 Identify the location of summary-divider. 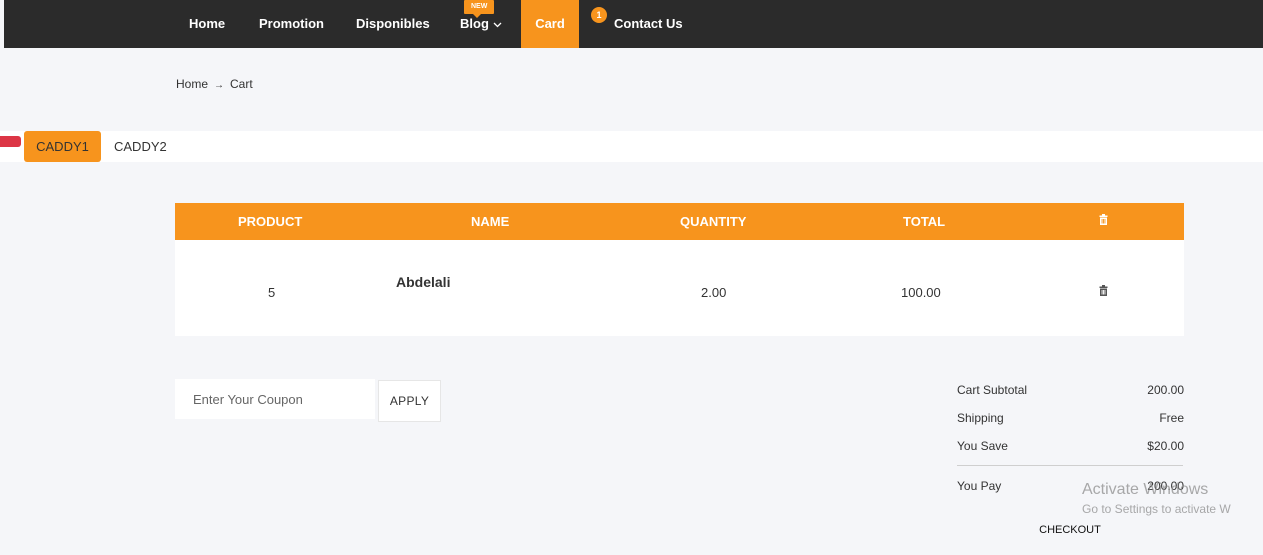
(1070, 465).